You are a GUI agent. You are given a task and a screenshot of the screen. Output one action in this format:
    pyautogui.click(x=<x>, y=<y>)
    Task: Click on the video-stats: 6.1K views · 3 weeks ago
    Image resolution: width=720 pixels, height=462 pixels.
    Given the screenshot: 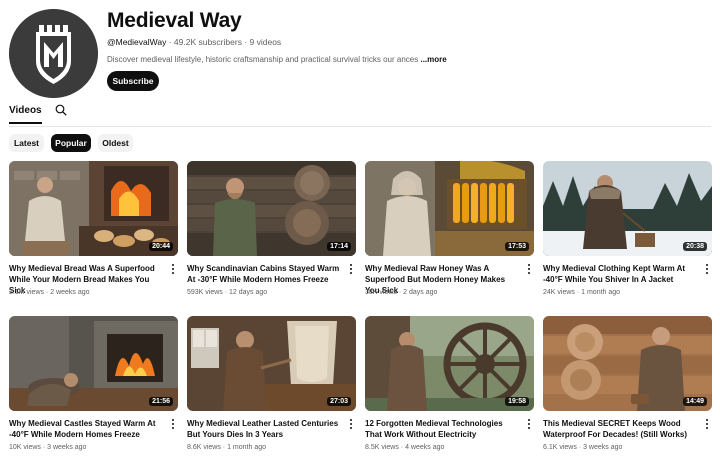 What is the action you would take?
    pyautogui.click(x=583, y=447)
    